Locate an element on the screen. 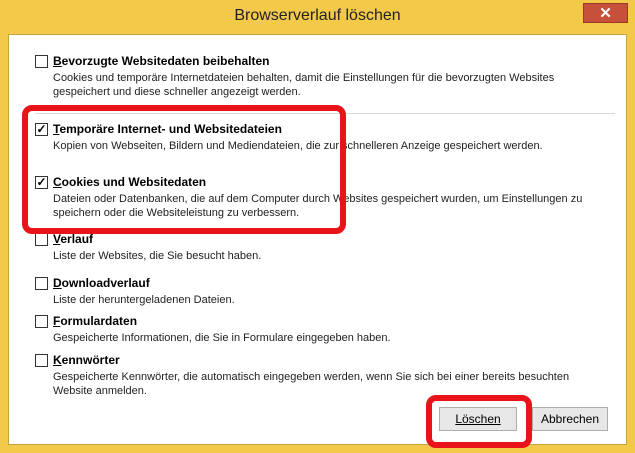 Image resolution: width=635 pixels, height=453 pixels. cancel-button: Abbrechen is located at coordinates (570, 419).